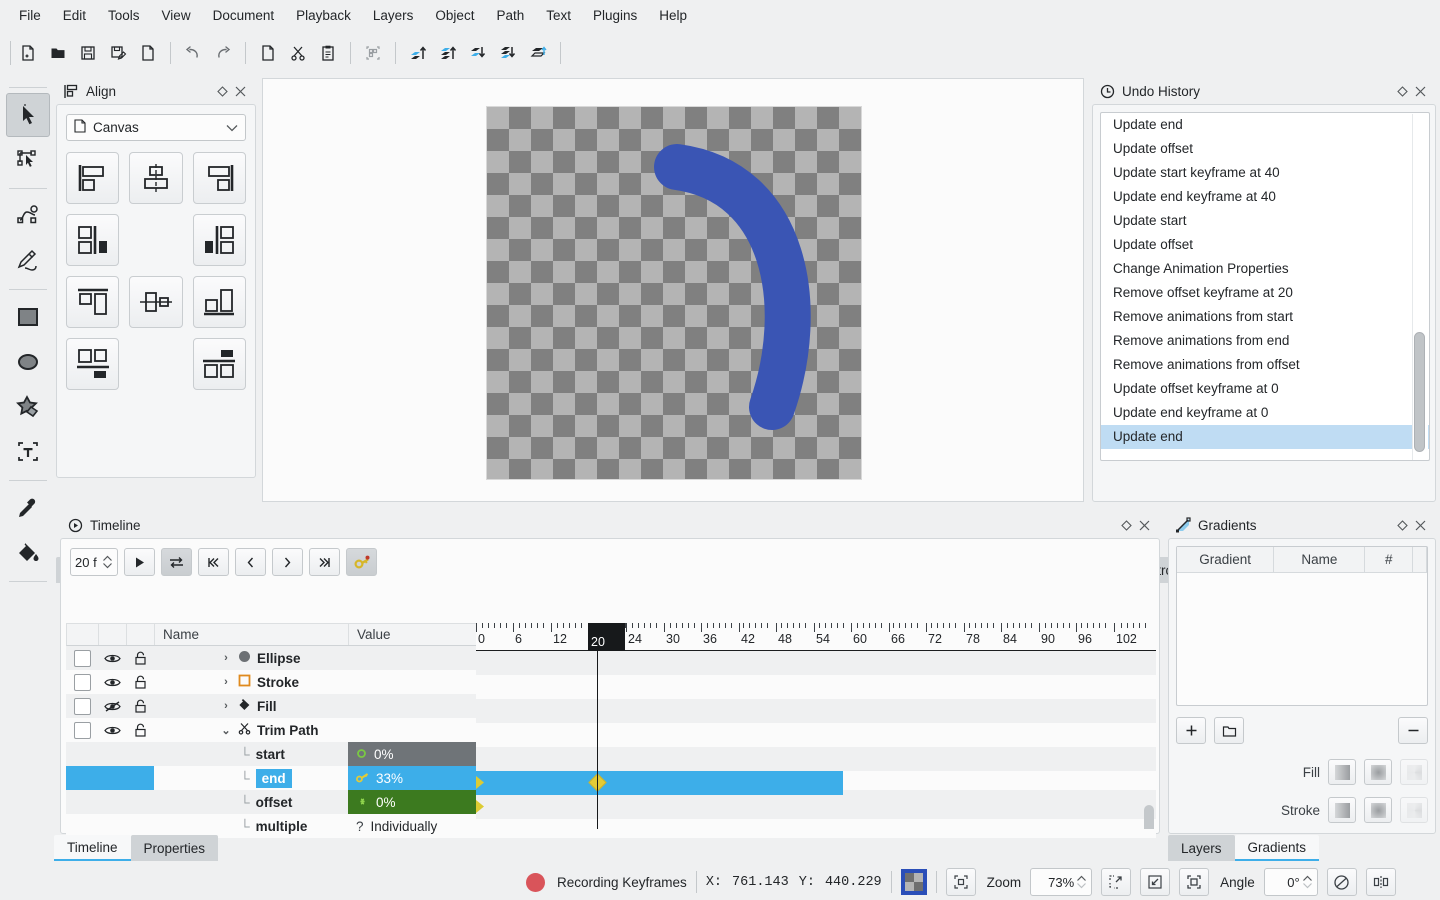  What do you see at coordinates (118, 53) in the screenshot?
I see `save-as-icon` at bounding box center [118, 53].